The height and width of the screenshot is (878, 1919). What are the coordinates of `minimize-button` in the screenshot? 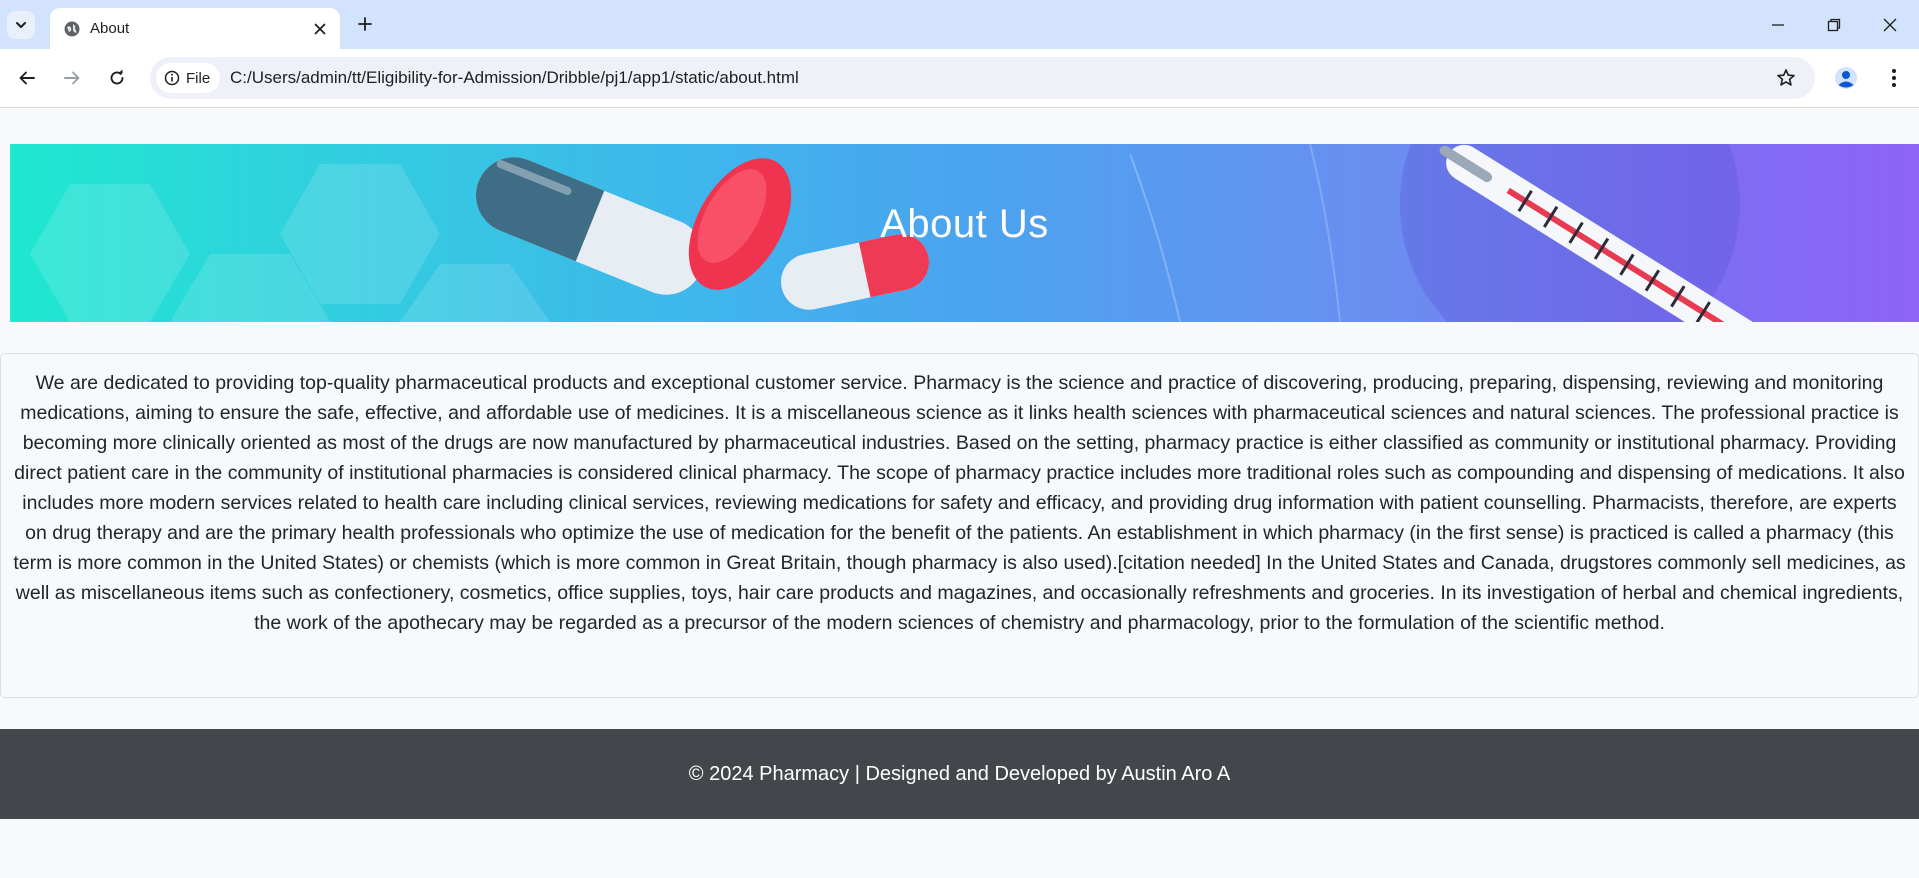 It's located at (1778, 25).